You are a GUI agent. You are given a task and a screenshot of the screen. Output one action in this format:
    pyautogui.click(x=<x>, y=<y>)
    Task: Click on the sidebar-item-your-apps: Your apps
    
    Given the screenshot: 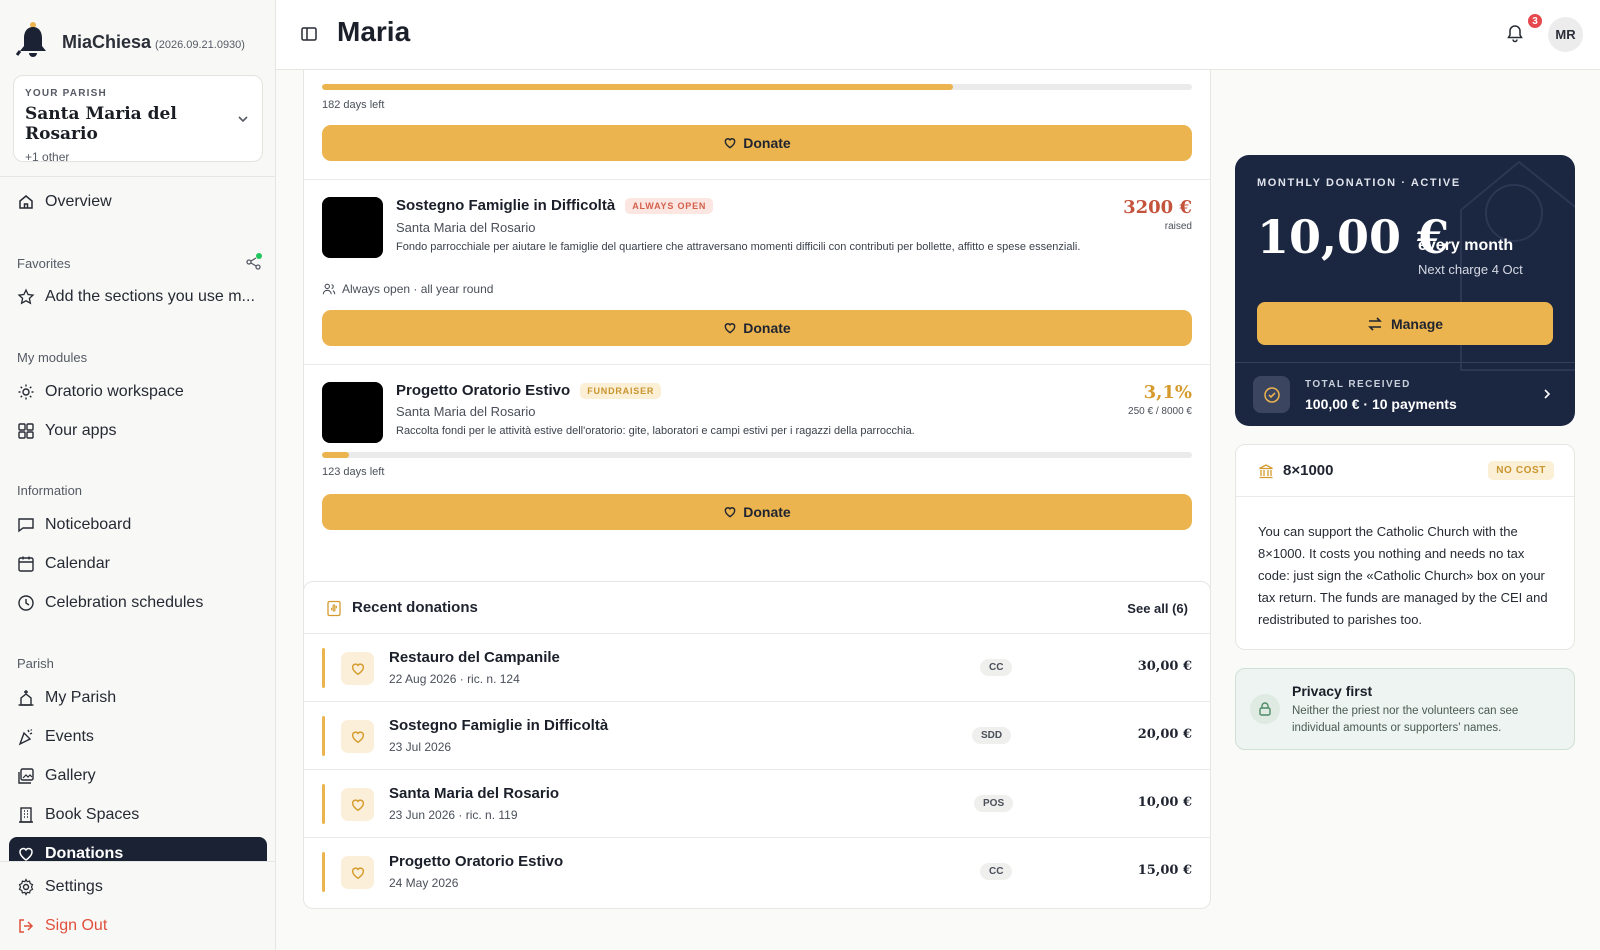 What is the action you would take?
    pyautogui.click(x=138, y=431)
    